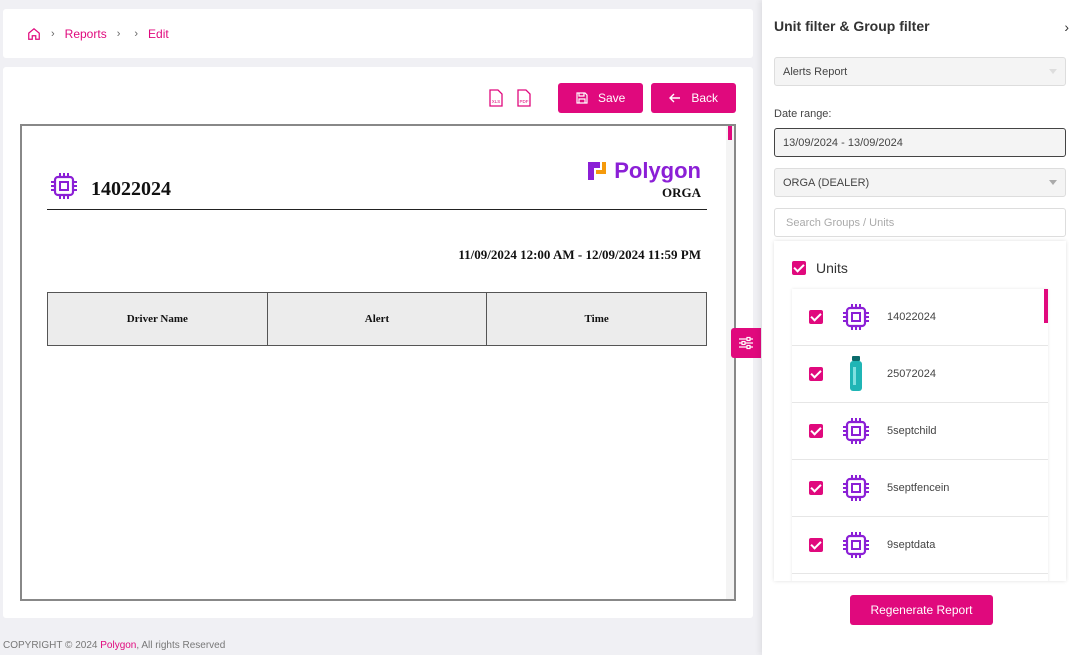 The height and width of the screenshot is (655, 1069). I want to click on column-time: Time, so click(596, 319).